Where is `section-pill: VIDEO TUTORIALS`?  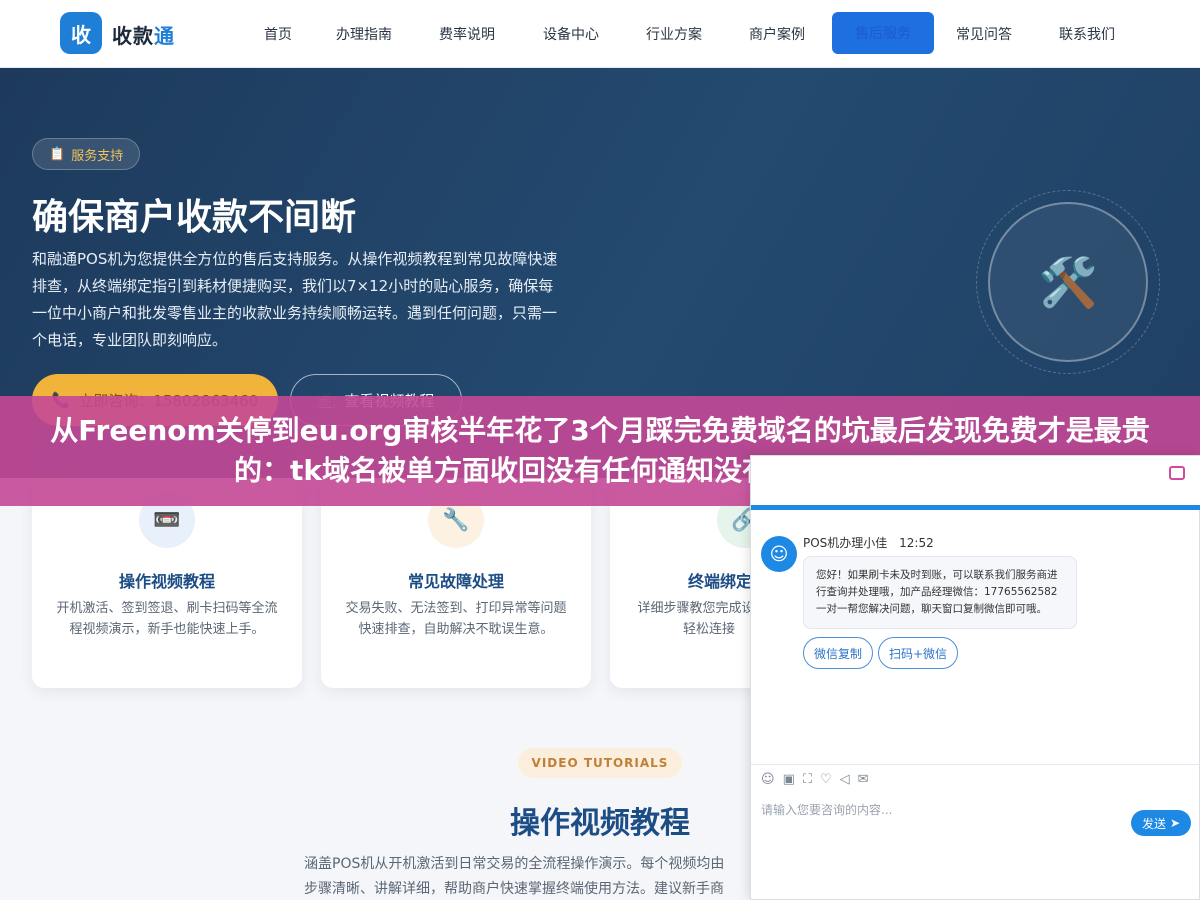
section-pill: VIDEO TUTORIALS is located at coordinates (600, 763).